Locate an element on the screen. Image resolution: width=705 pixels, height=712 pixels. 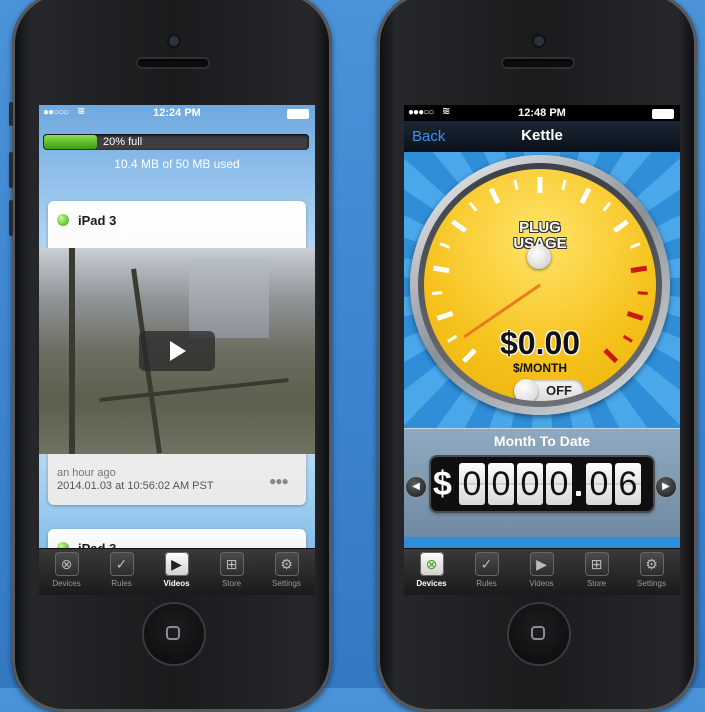
gauge-label-plug: PLUG is located at coordinates (540, 227).